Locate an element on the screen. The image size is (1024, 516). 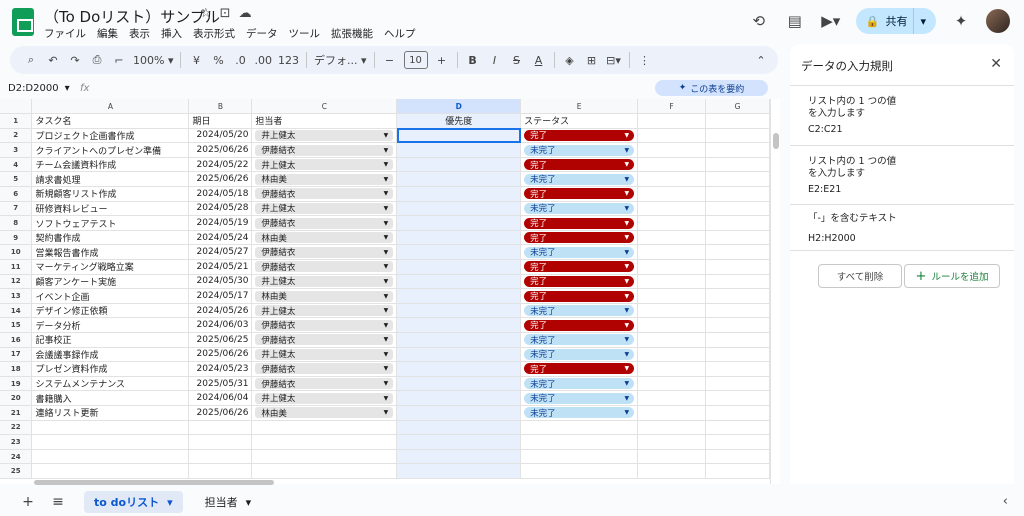
task-cell: 書籍購入 is located at coordinates (110, 398).